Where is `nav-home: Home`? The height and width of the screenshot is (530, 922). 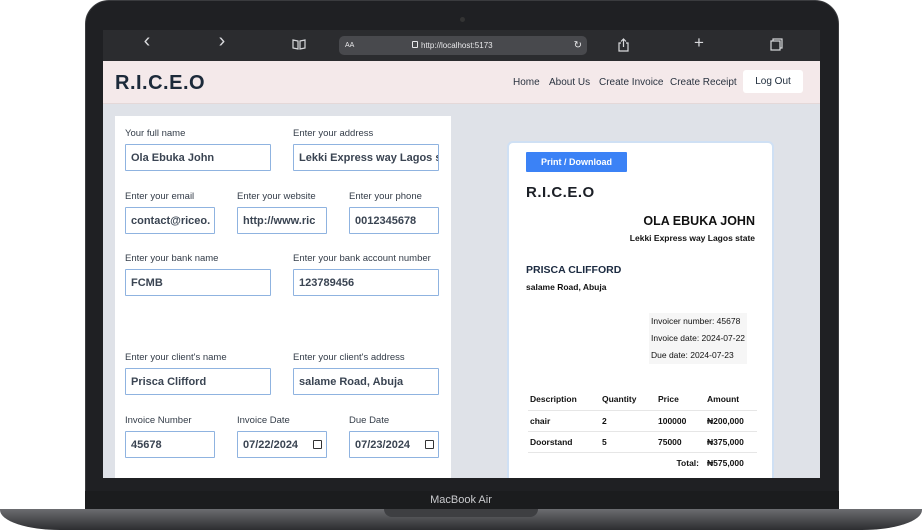 nav-home: Home is located at coordinates (526, 82).